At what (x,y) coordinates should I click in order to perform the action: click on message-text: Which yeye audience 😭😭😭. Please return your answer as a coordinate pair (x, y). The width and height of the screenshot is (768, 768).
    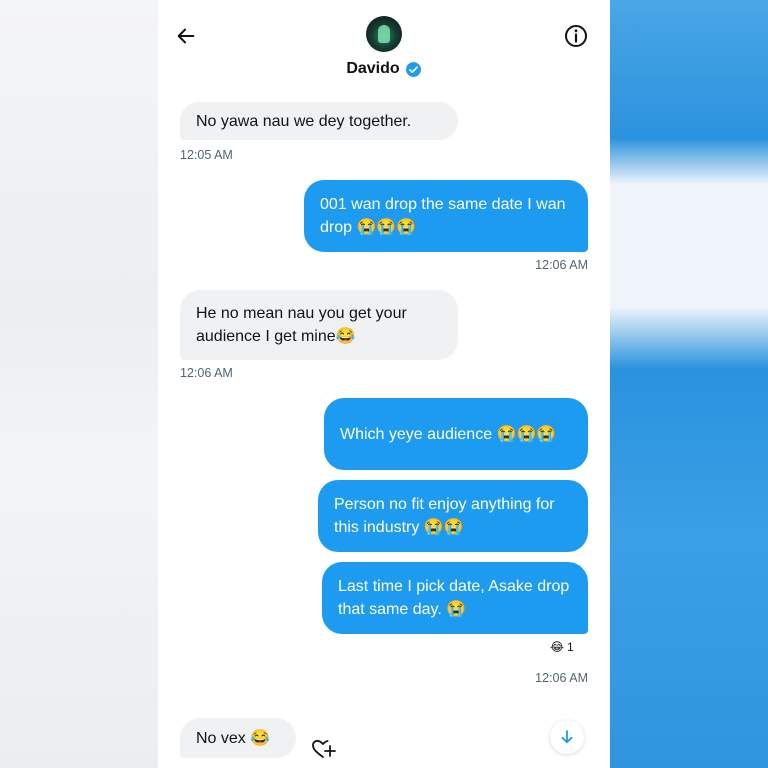
    Looking at the image, I should click on (448, 434).